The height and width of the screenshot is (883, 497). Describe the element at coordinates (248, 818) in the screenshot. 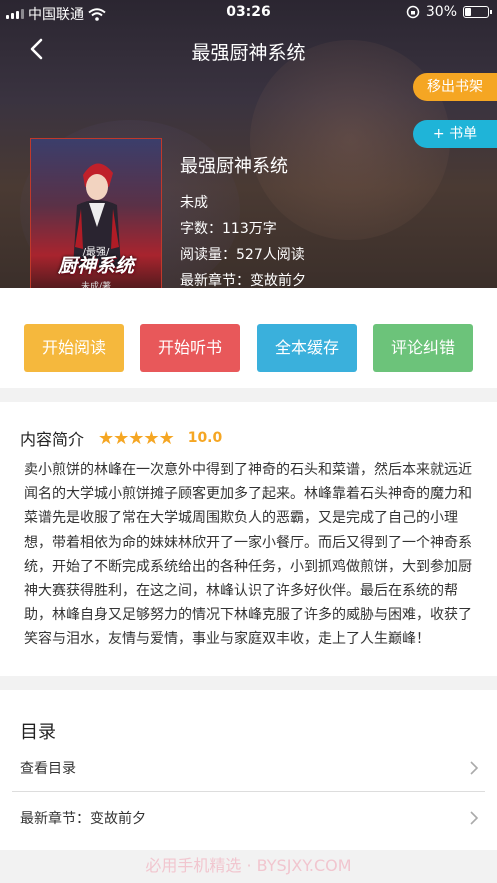

I see `latest-chapter-row: 最新章节：变故前夕` at that location.